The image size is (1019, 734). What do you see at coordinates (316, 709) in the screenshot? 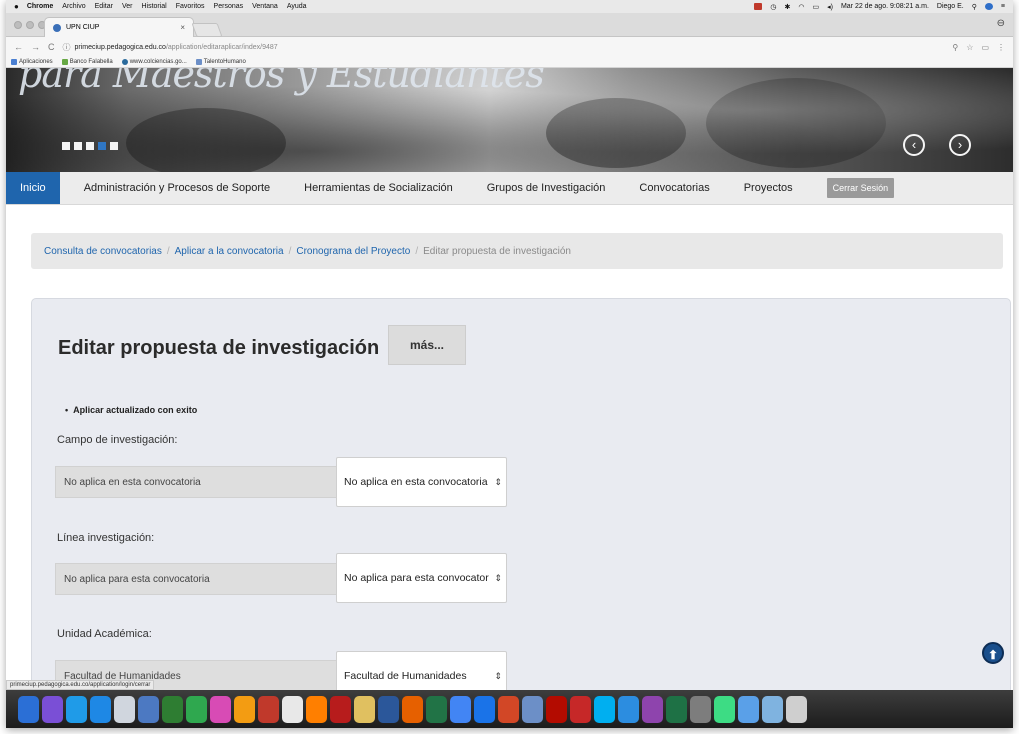
I see `vlc-icon` at bounding box center [316, 709].